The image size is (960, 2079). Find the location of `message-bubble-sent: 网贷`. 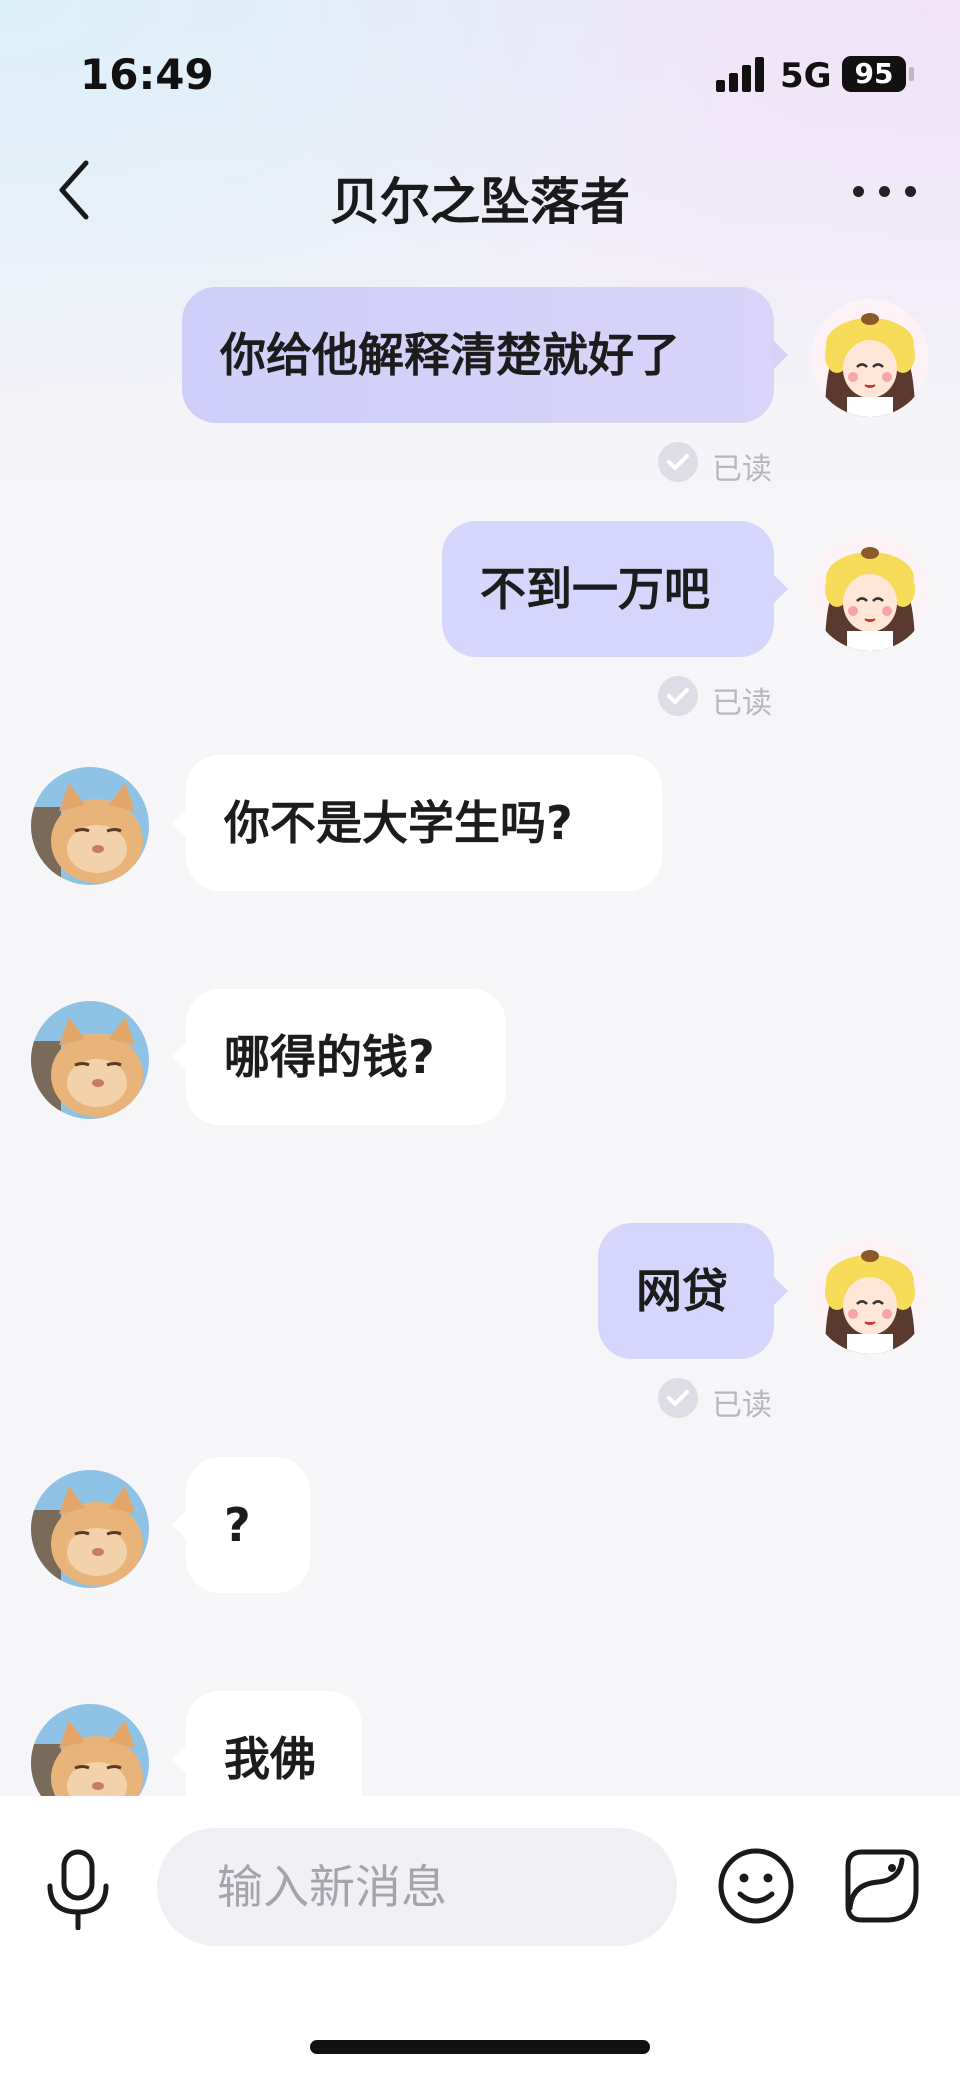

message-bubble-sent: 网贷 is located at coordinates (693, 1291).